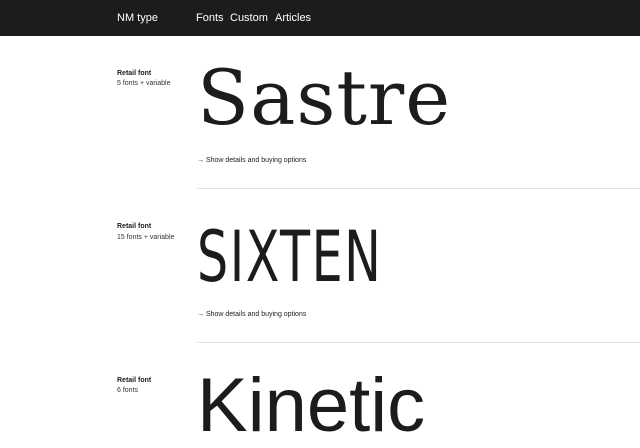 The image size is (640, 448). Describe the element at coordinates (320, 18) in the screenshot. I see `top-navigation-bar: NM type Fonts Custom Articles` at that location.